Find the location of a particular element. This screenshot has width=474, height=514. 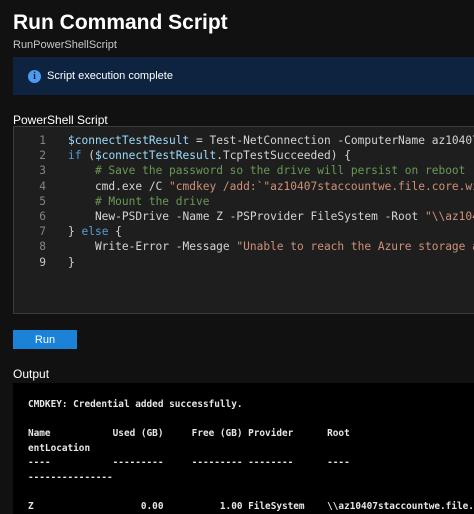

code-line: 5 # Mount the drive is located at coordinates (244, 201).